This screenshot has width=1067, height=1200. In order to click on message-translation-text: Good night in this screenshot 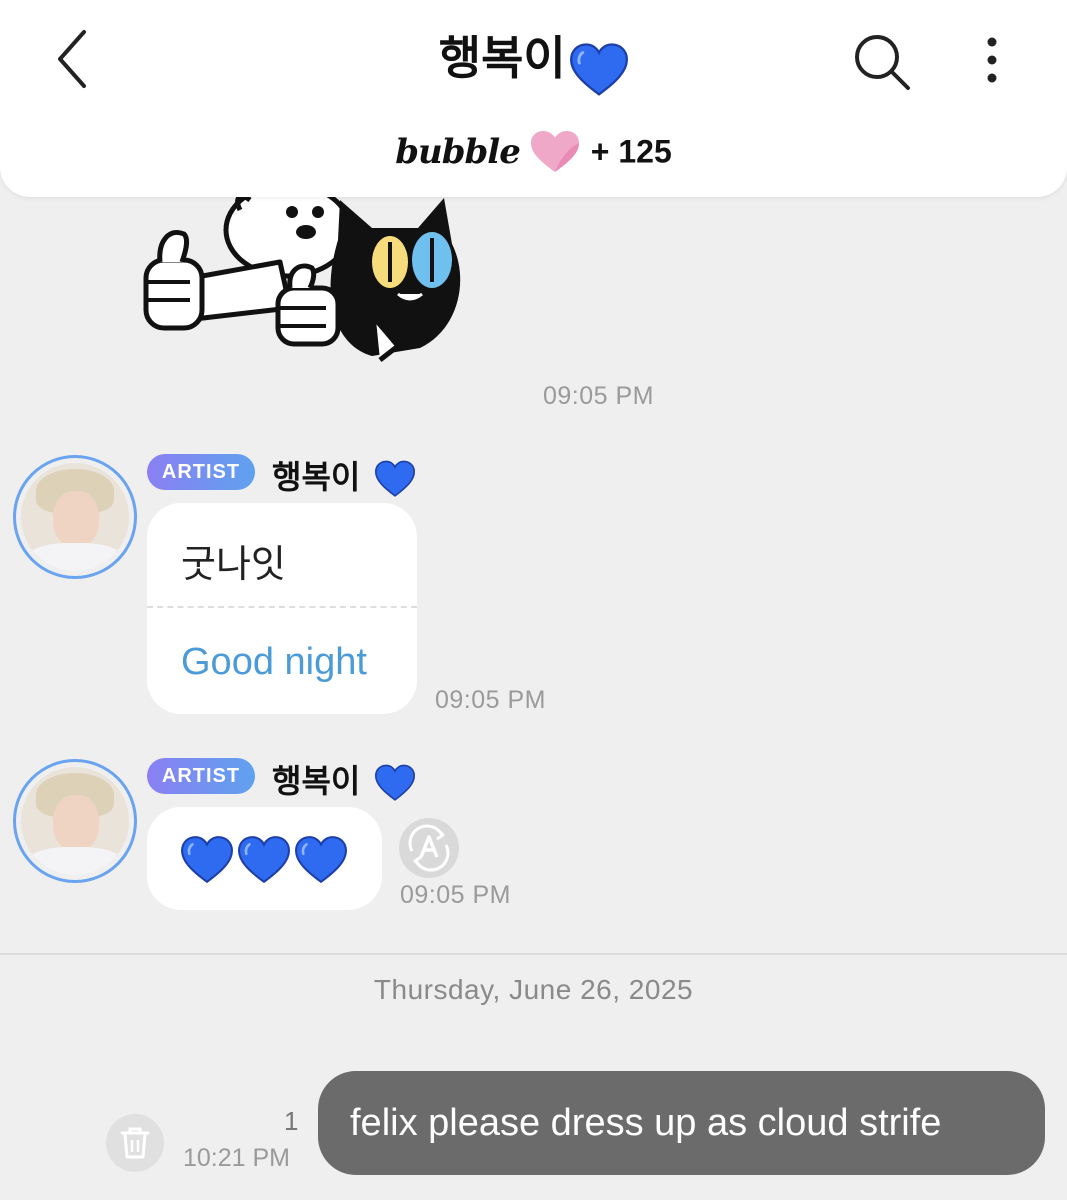, I will do `click(274, 662)`.